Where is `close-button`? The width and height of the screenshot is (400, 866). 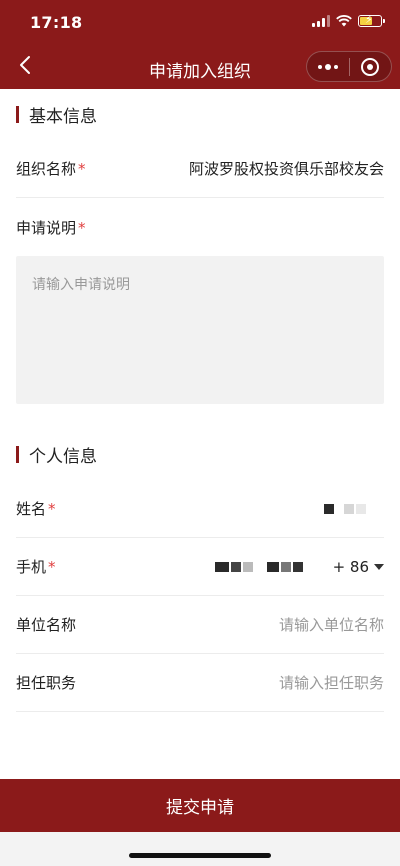
close-button is located at coordinates (370, 66).